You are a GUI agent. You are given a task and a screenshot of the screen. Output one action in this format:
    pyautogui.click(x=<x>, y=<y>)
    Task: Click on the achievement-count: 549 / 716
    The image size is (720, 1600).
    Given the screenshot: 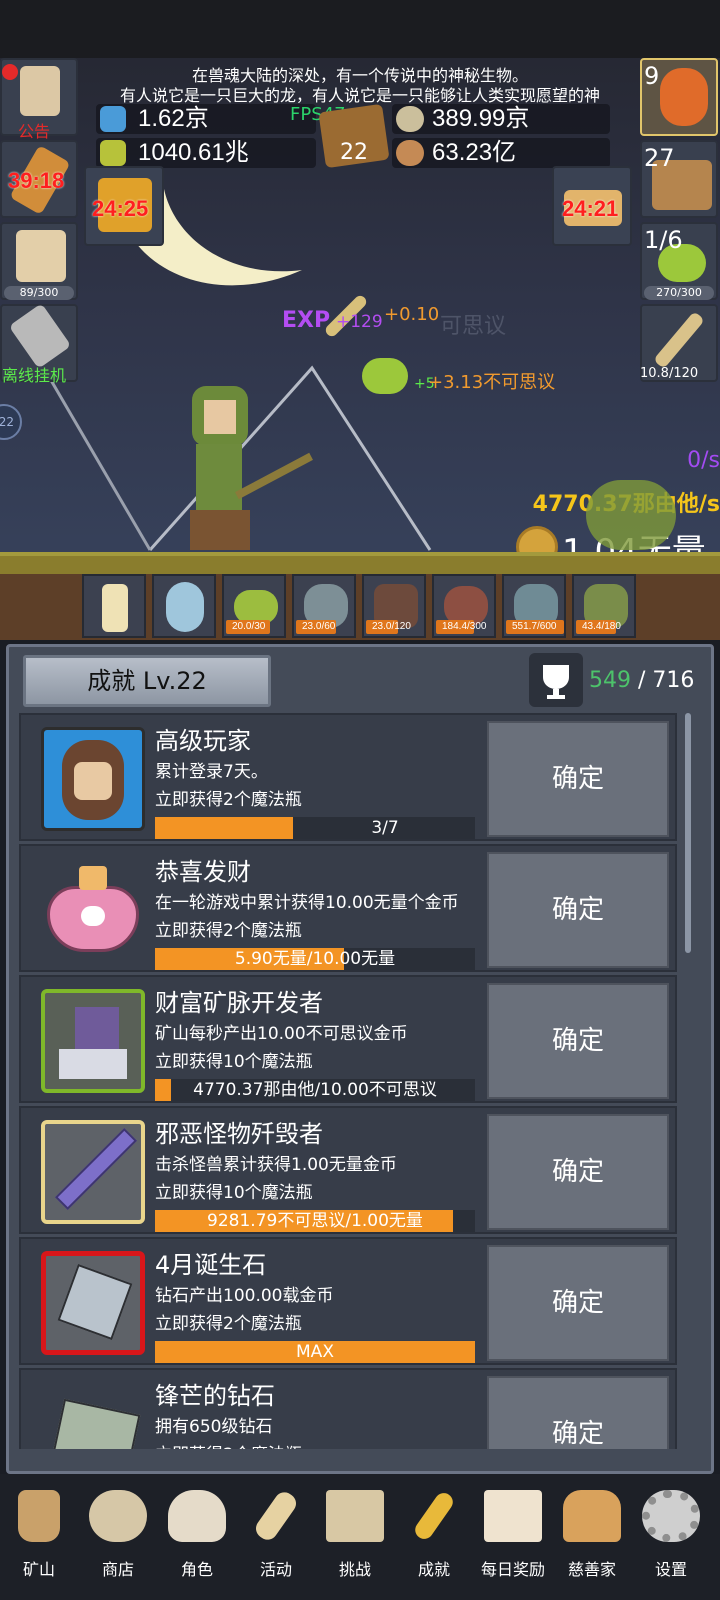 What is the action you would take?
    pyautogui.click(x=641, y=681)
    